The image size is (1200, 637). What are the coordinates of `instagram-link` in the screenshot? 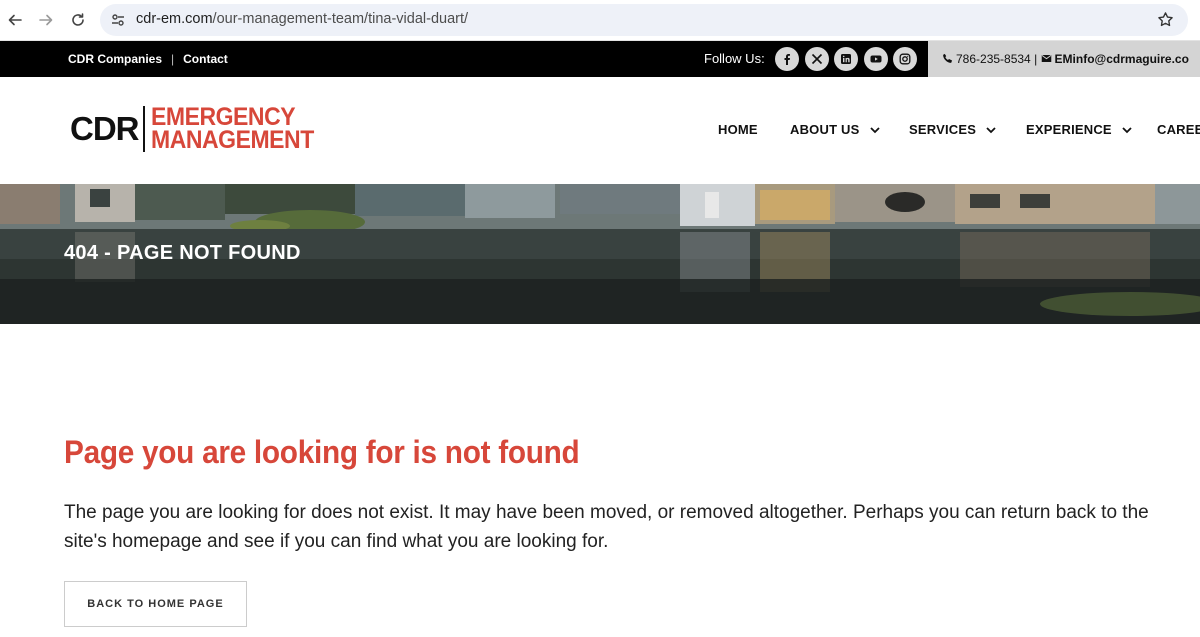 It's located at (905, 59).